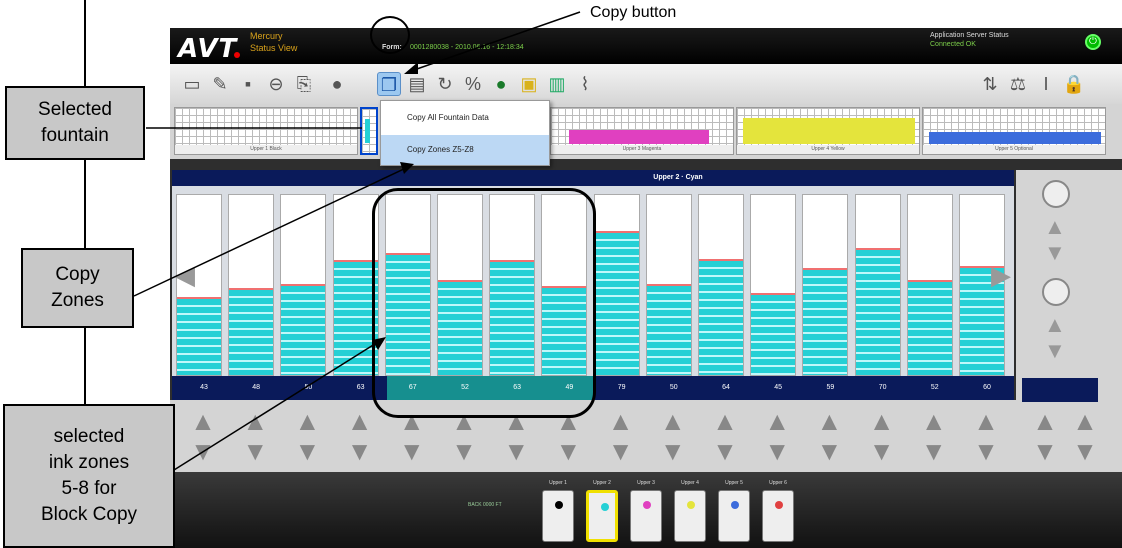  Describe the element at coordinates (75, 123) in the screenshot. I see `callout-selected-fountain: Selected fountain` at that location.